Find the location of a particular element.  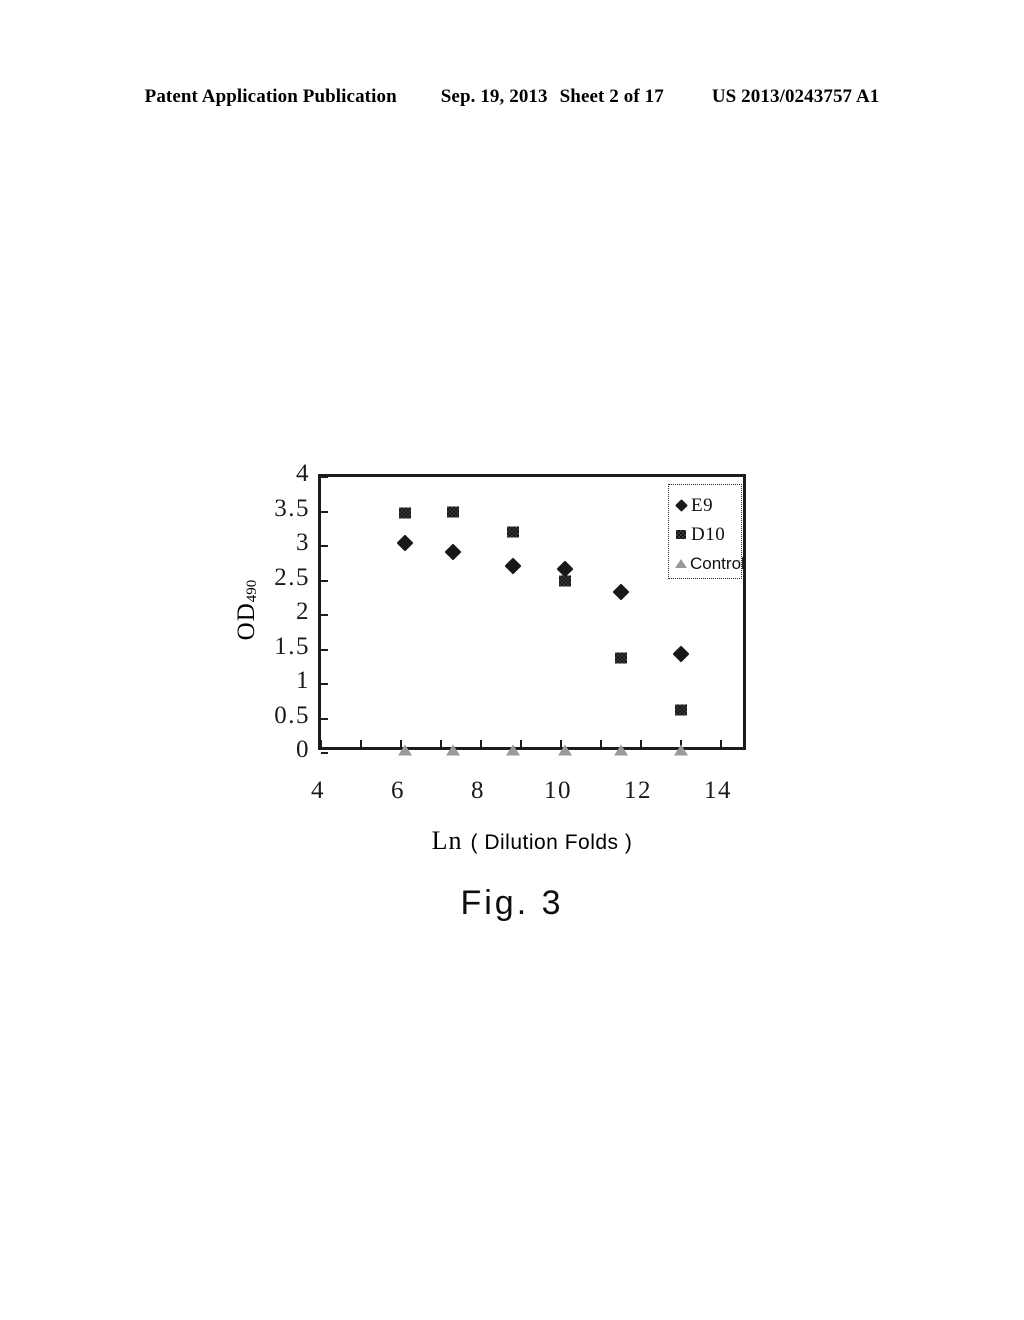

legend-label: E9 is located at coordinates (702, 505).